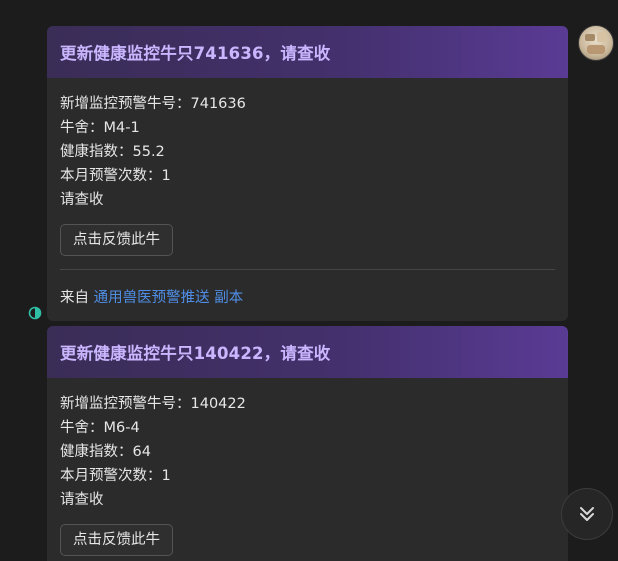  Describe the element at coordinates (74, 298) in the screenshot. I see `source-prefix: 来自` at that location.